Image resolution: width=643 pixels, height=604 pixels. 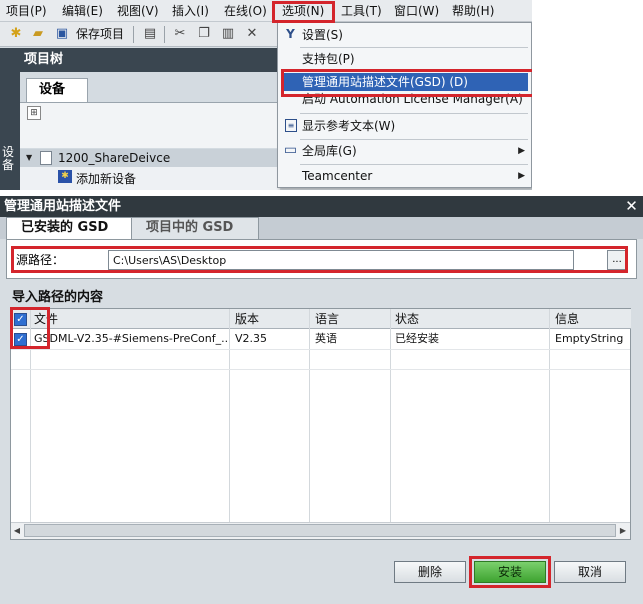 What do you see at coordinates (34, 113) in the screenshot?
I see `tree-options-icon: ⊞` at bounding box center [34, 113].